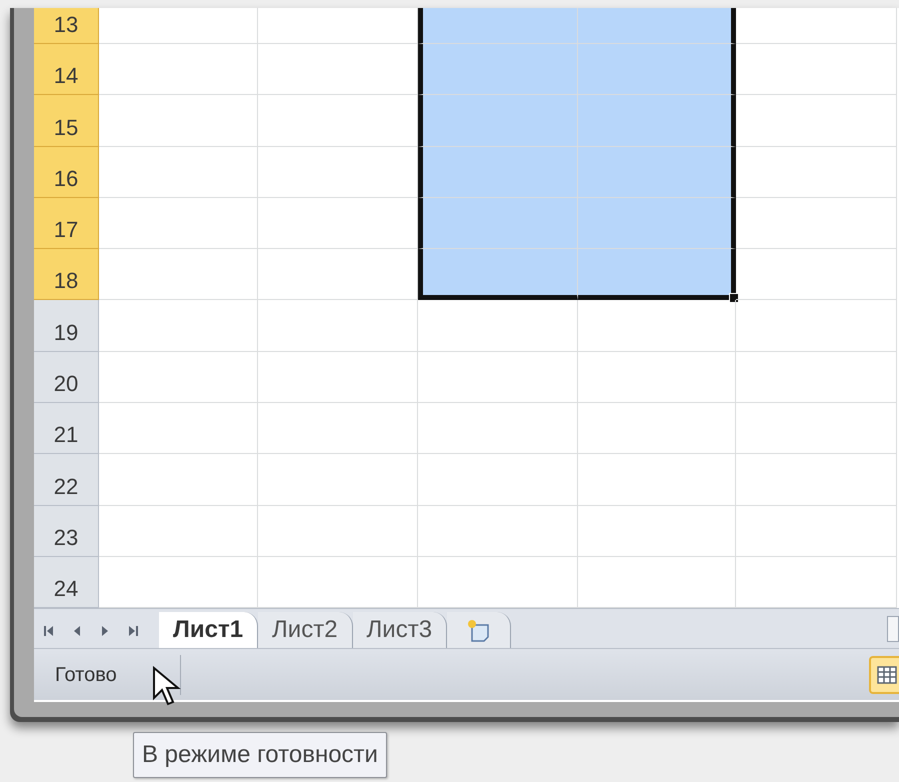  I want to click on row-header: 16, so click(66, 172).